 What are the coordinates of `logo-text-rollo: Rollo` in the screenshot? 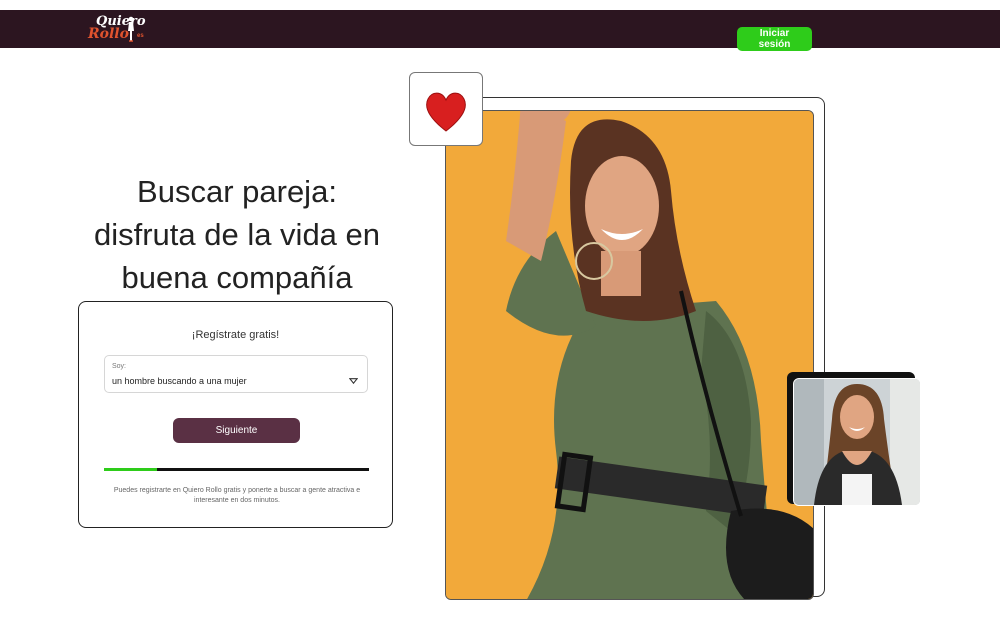 It's located at (108, 34).